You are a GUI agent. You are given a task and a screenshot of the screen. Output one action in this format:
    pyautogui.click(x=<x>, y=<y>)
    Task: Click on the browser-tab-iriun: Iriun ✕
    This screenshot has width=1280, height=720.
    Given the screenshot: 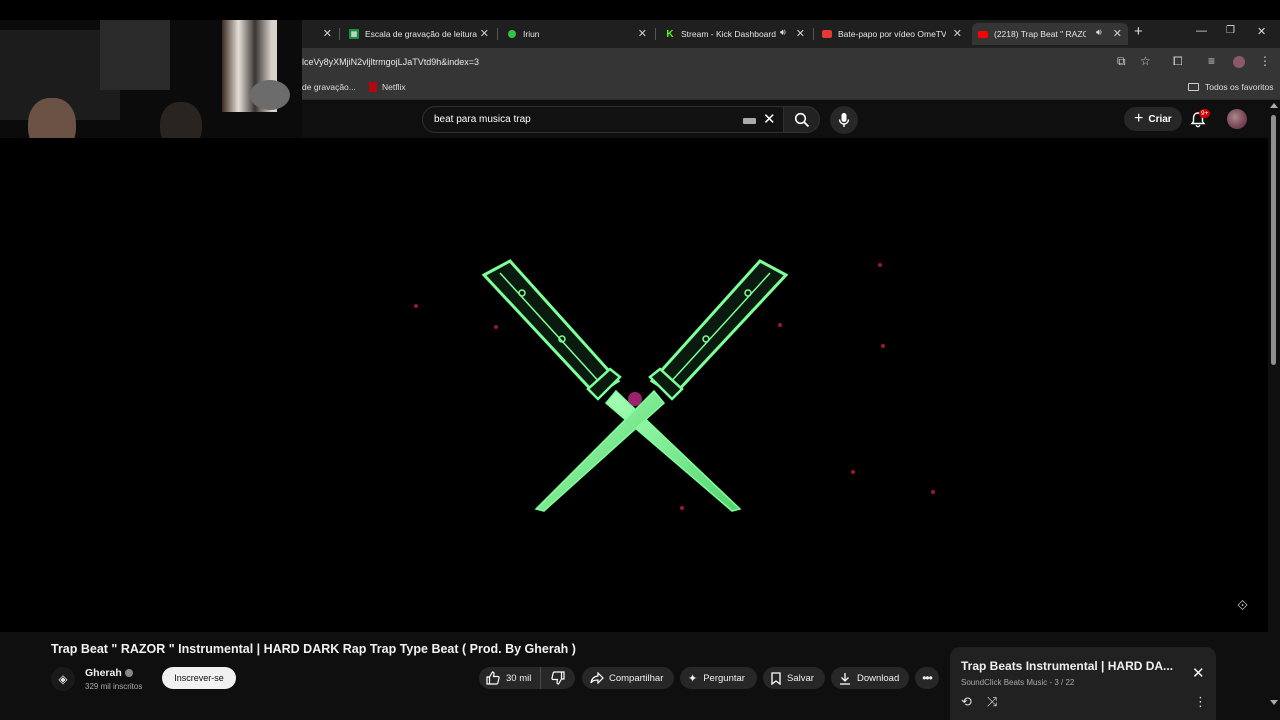 What is the action you would take?
    pyautogui.click(x=577, y=34)
    